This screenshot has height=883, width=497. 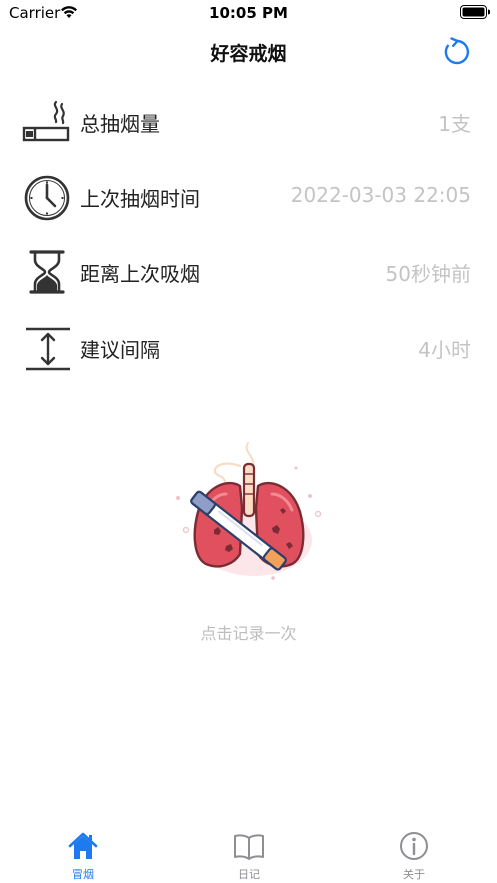 What do you see at coordinates (248, 272) in the screenshot?
I see `row-since-last: 距离上次吸烟 50秒钟前` at bounding box center [248, 272].